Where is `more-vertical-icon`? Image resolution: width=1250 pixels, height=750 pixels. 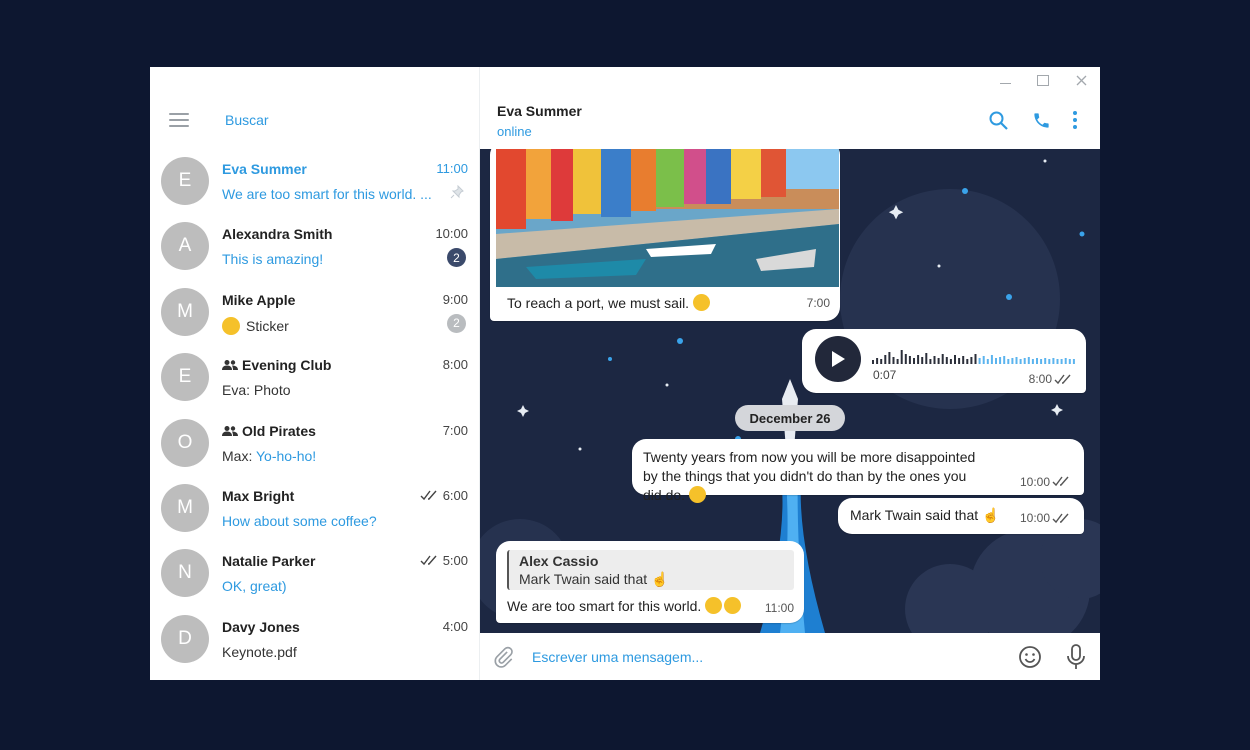
more-vertical-icon is located at coordinates (1075, 120).